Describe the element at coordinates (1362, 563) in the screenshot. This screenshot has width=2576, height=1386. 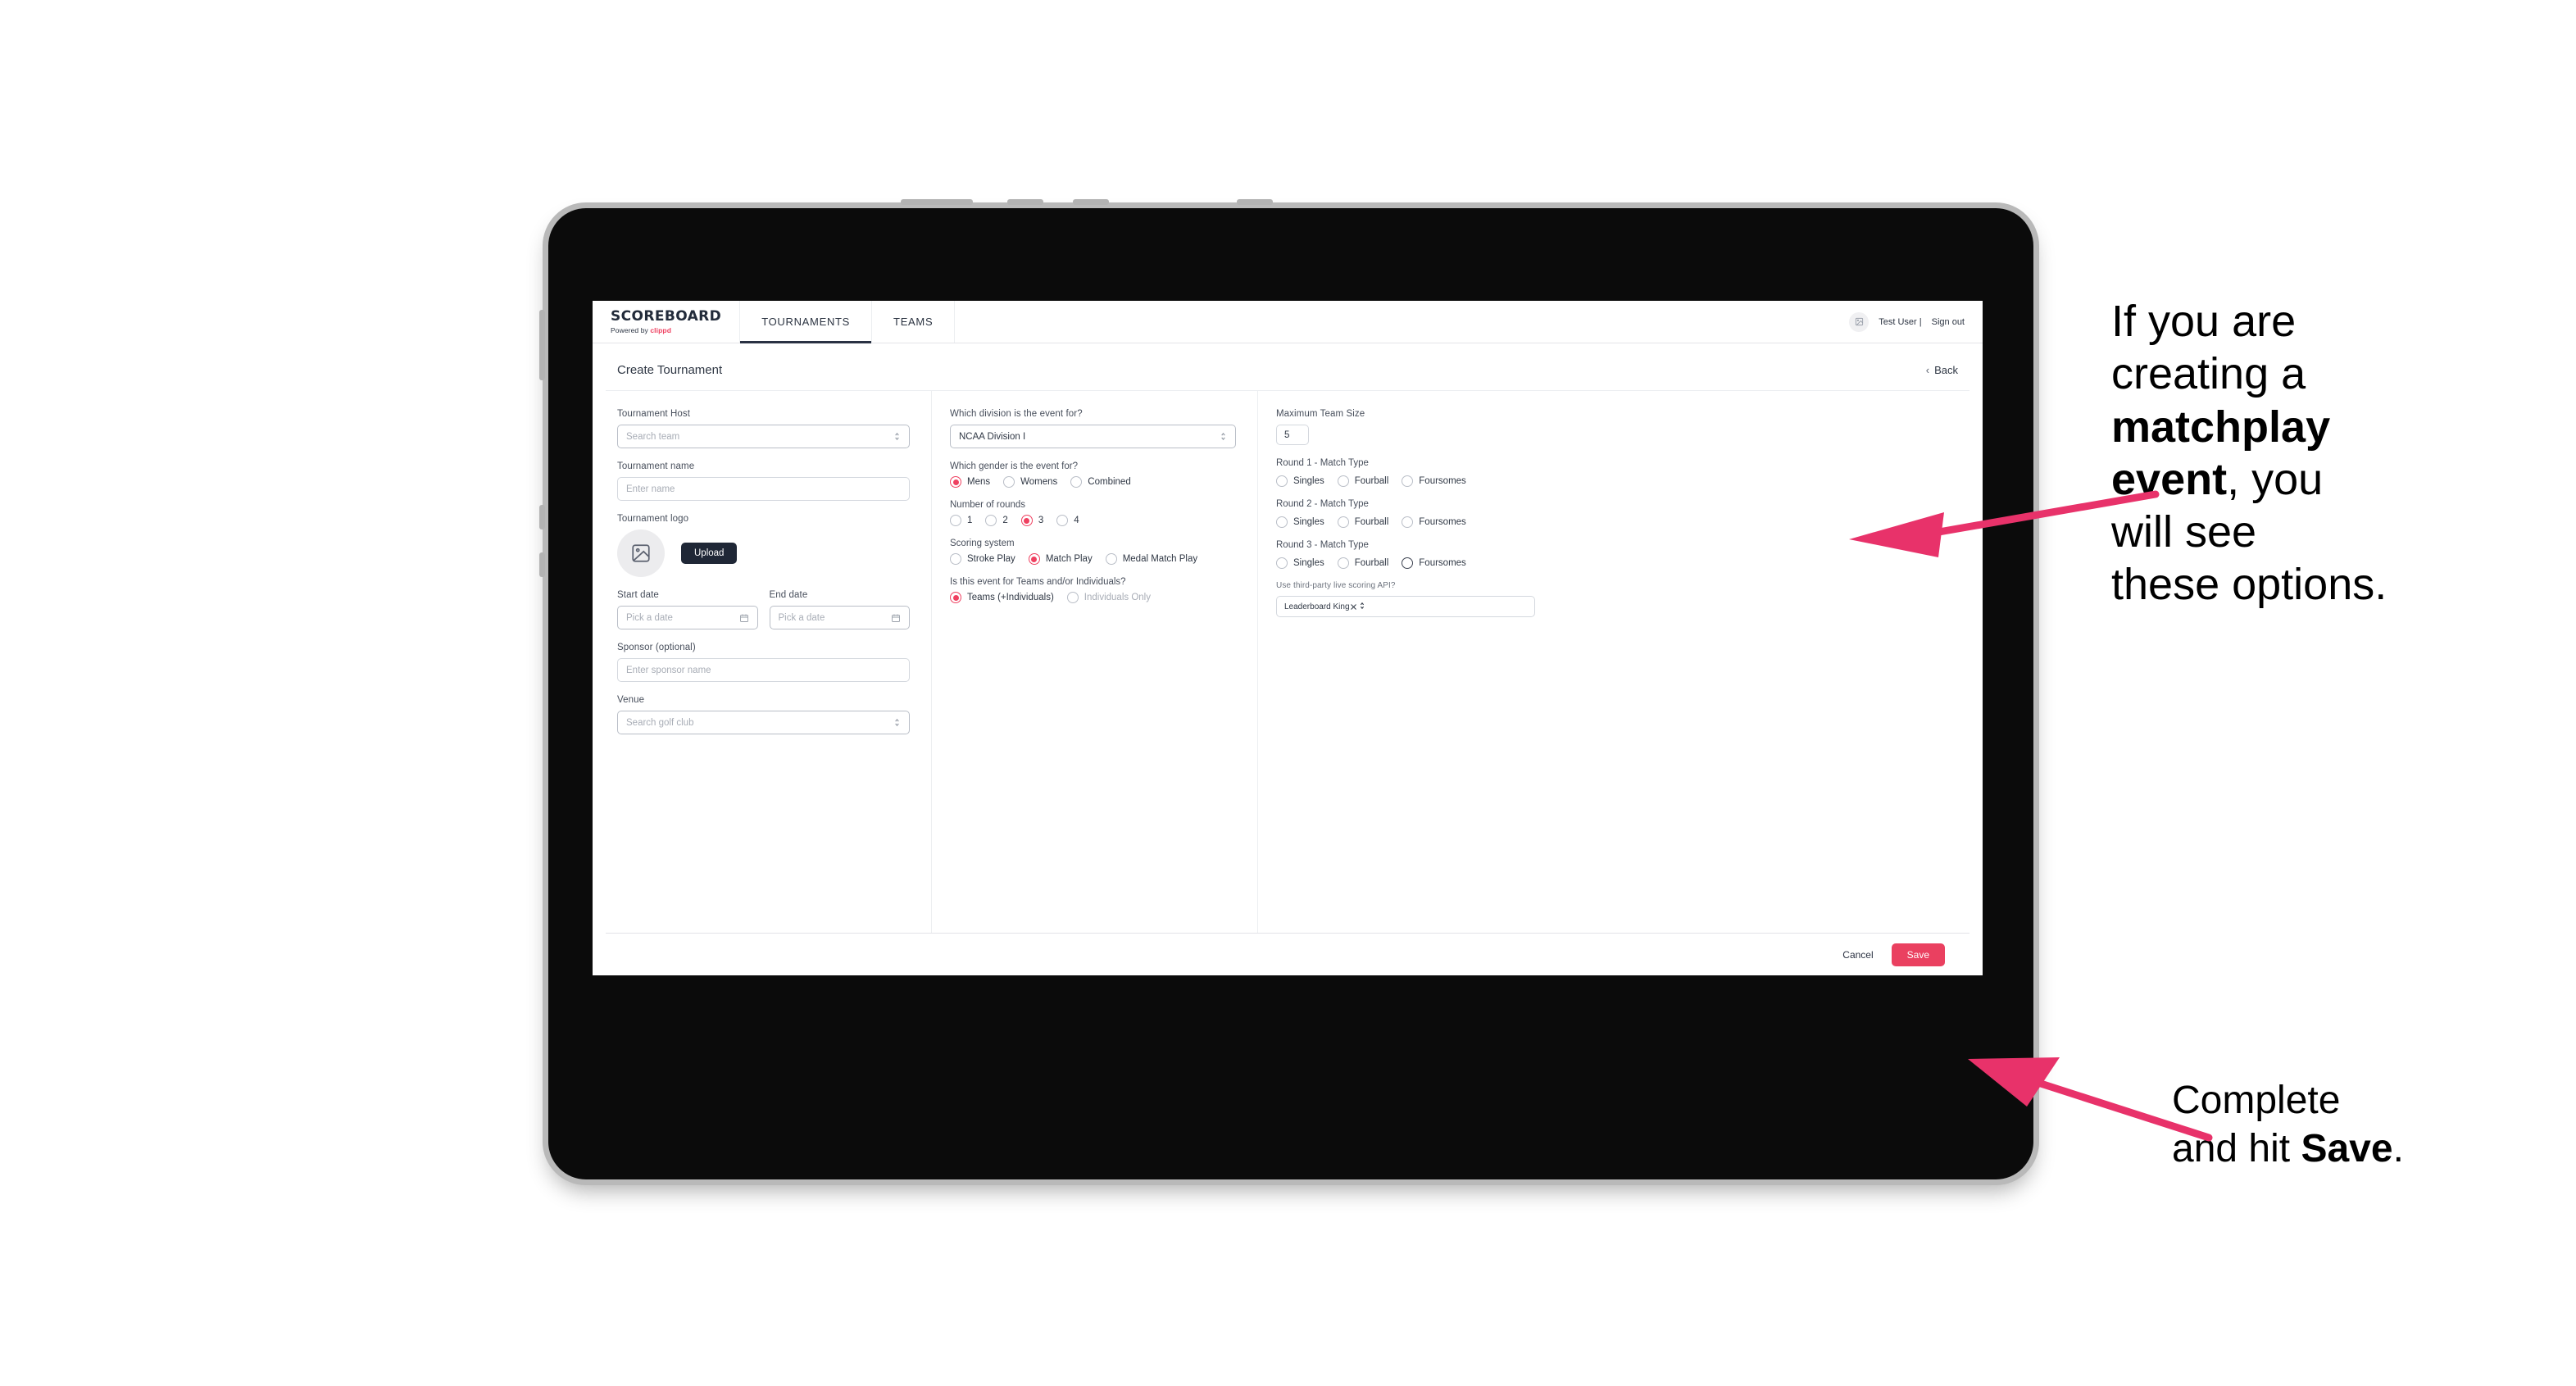
I see `radio-round-3-fourball: Fourball` at that location.